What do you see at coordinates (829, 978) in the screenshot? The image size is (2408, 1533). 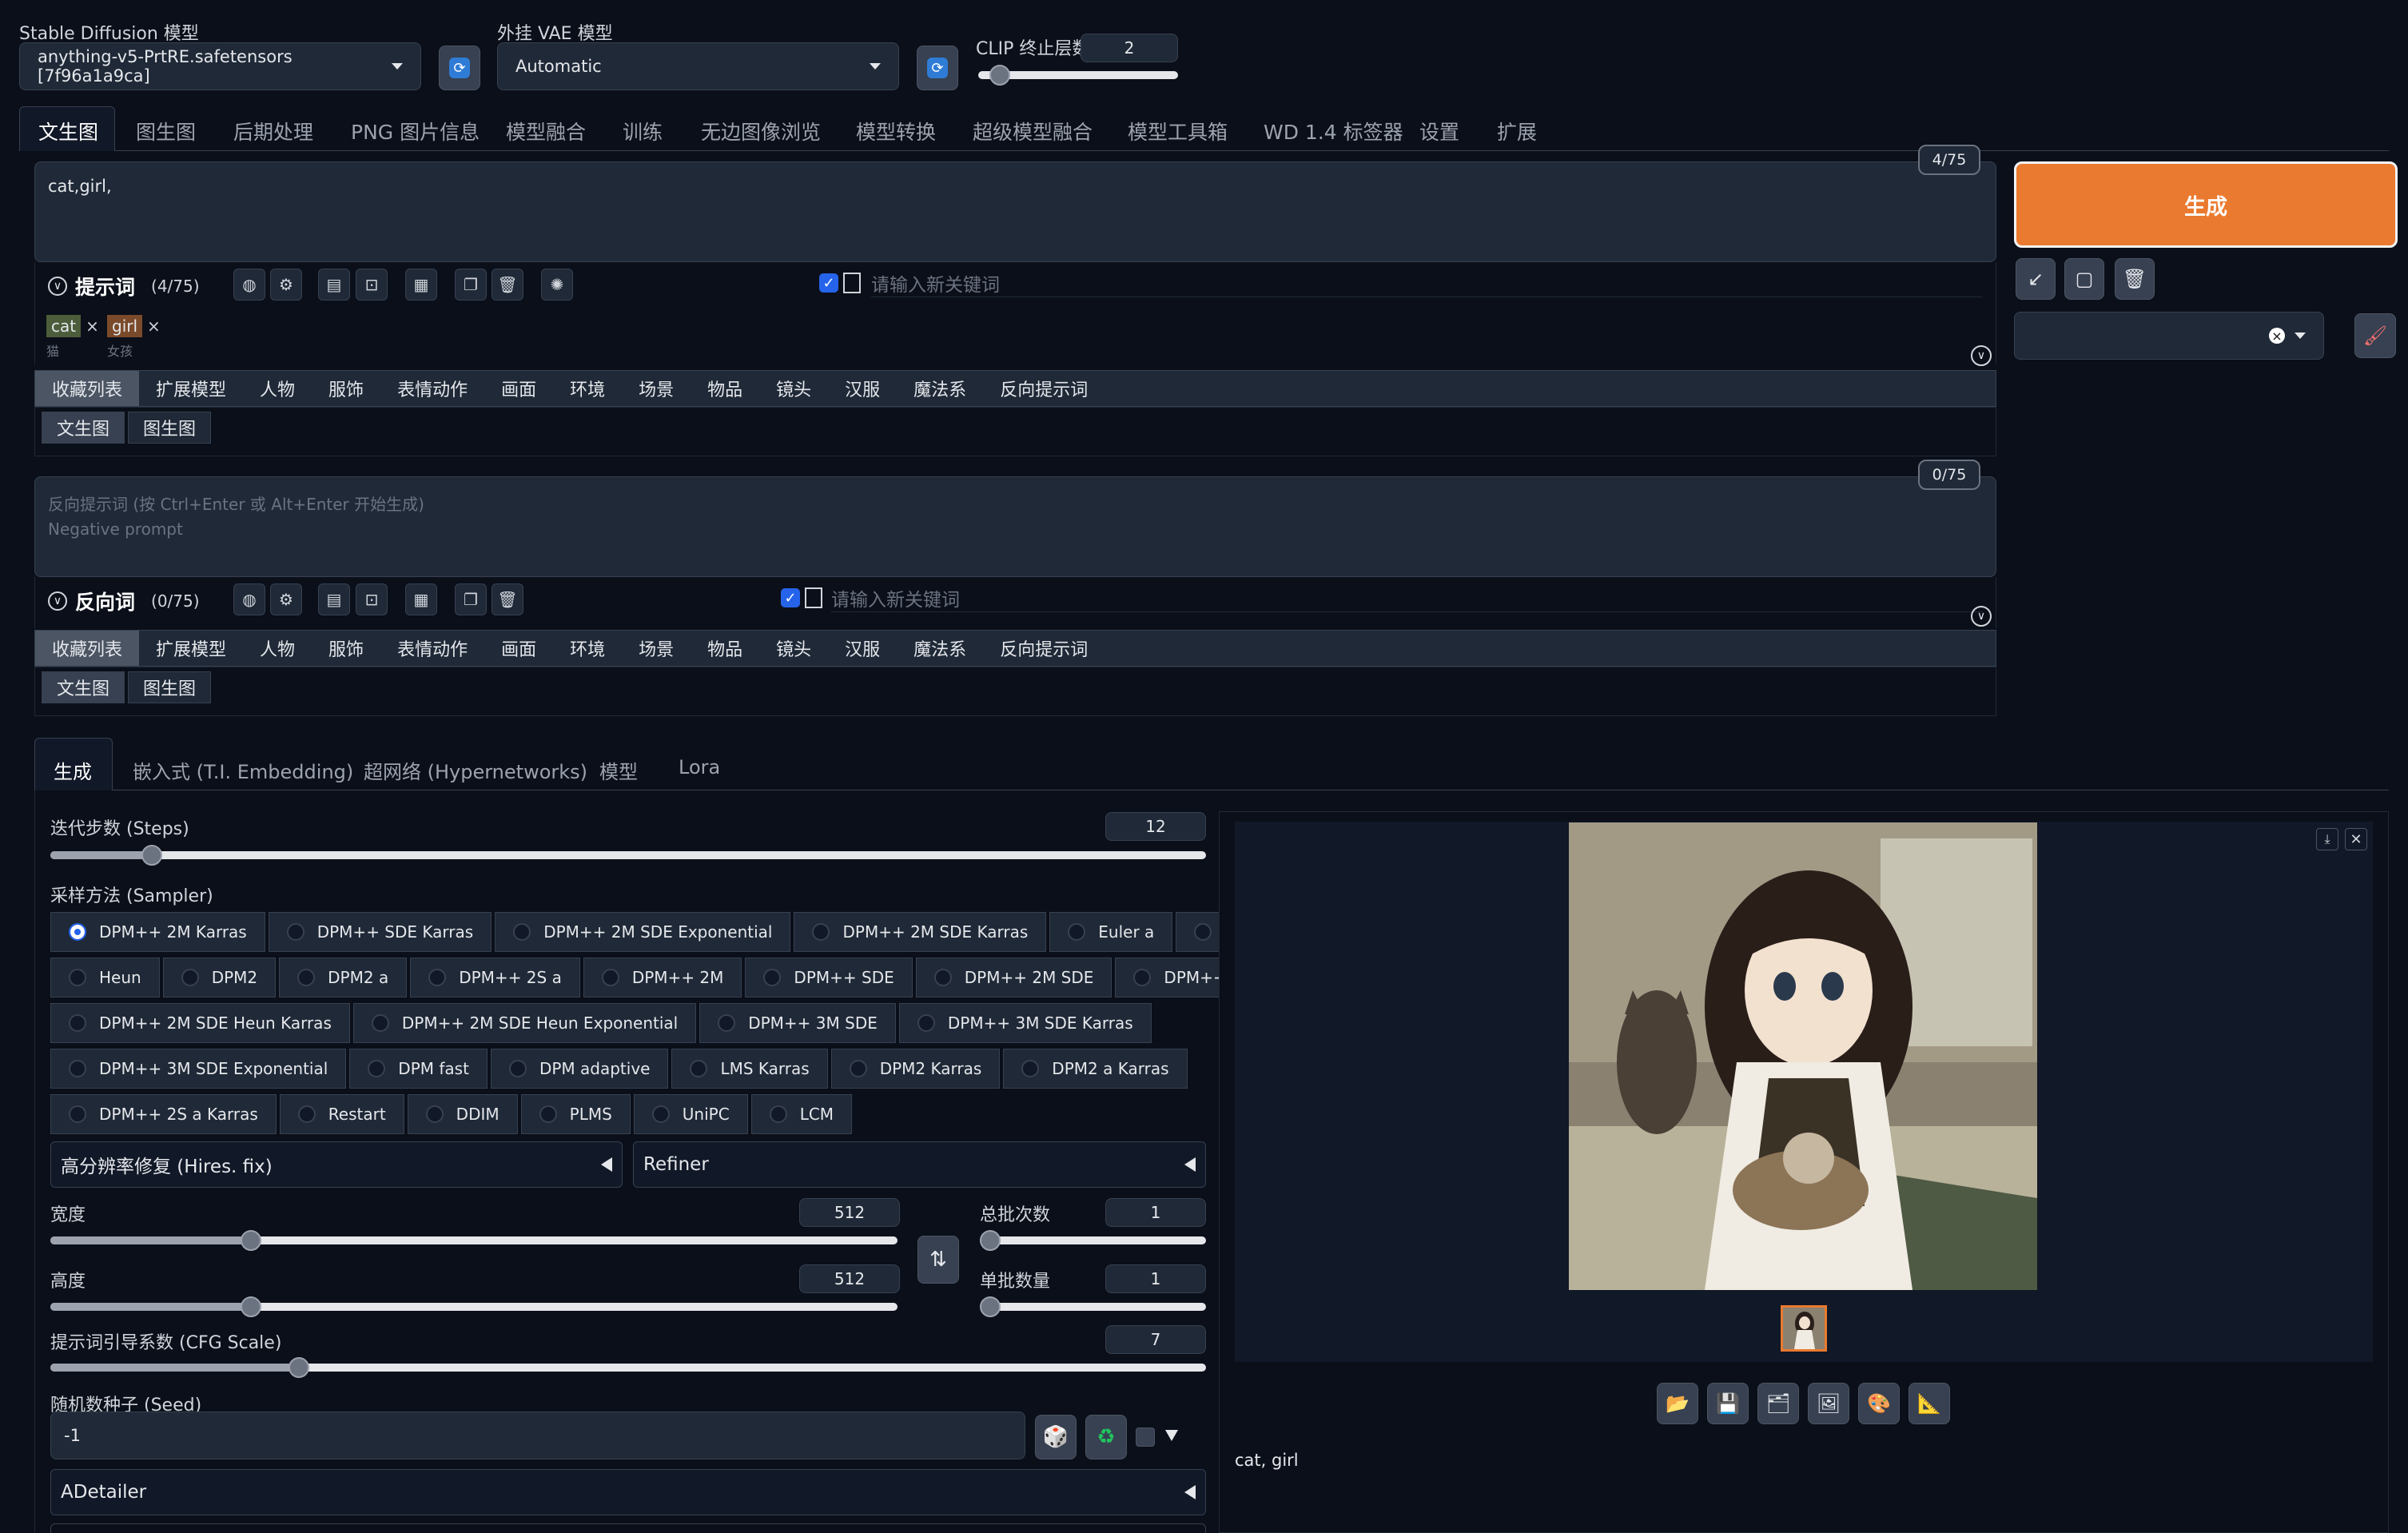 I see `sampler-option: DPM++ SDE` at bounding box center [829, 978].